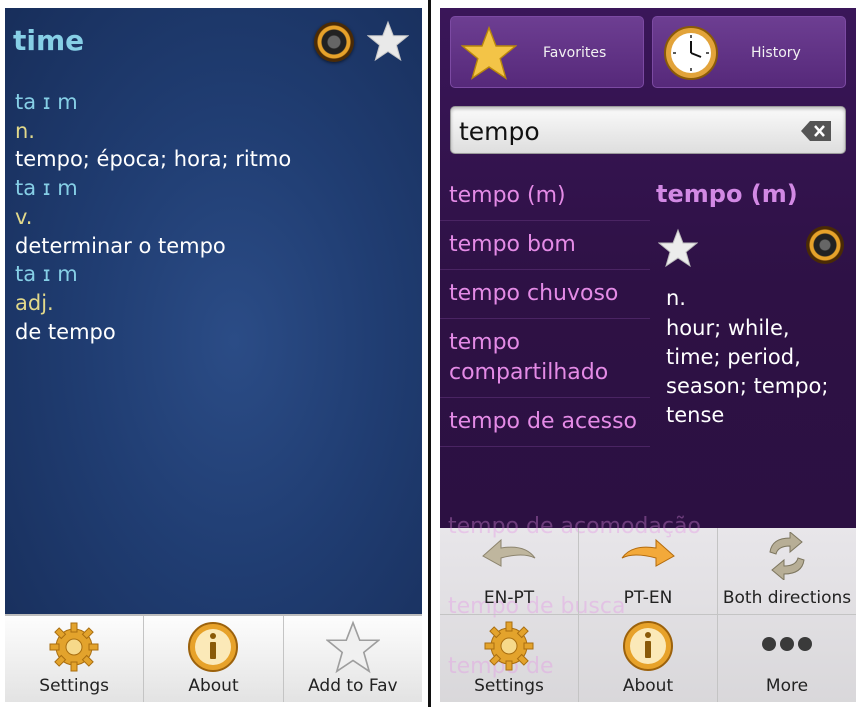 The width and height of the screenshot is (860, 707). I want to click on clear-icon, so click(816, 133).